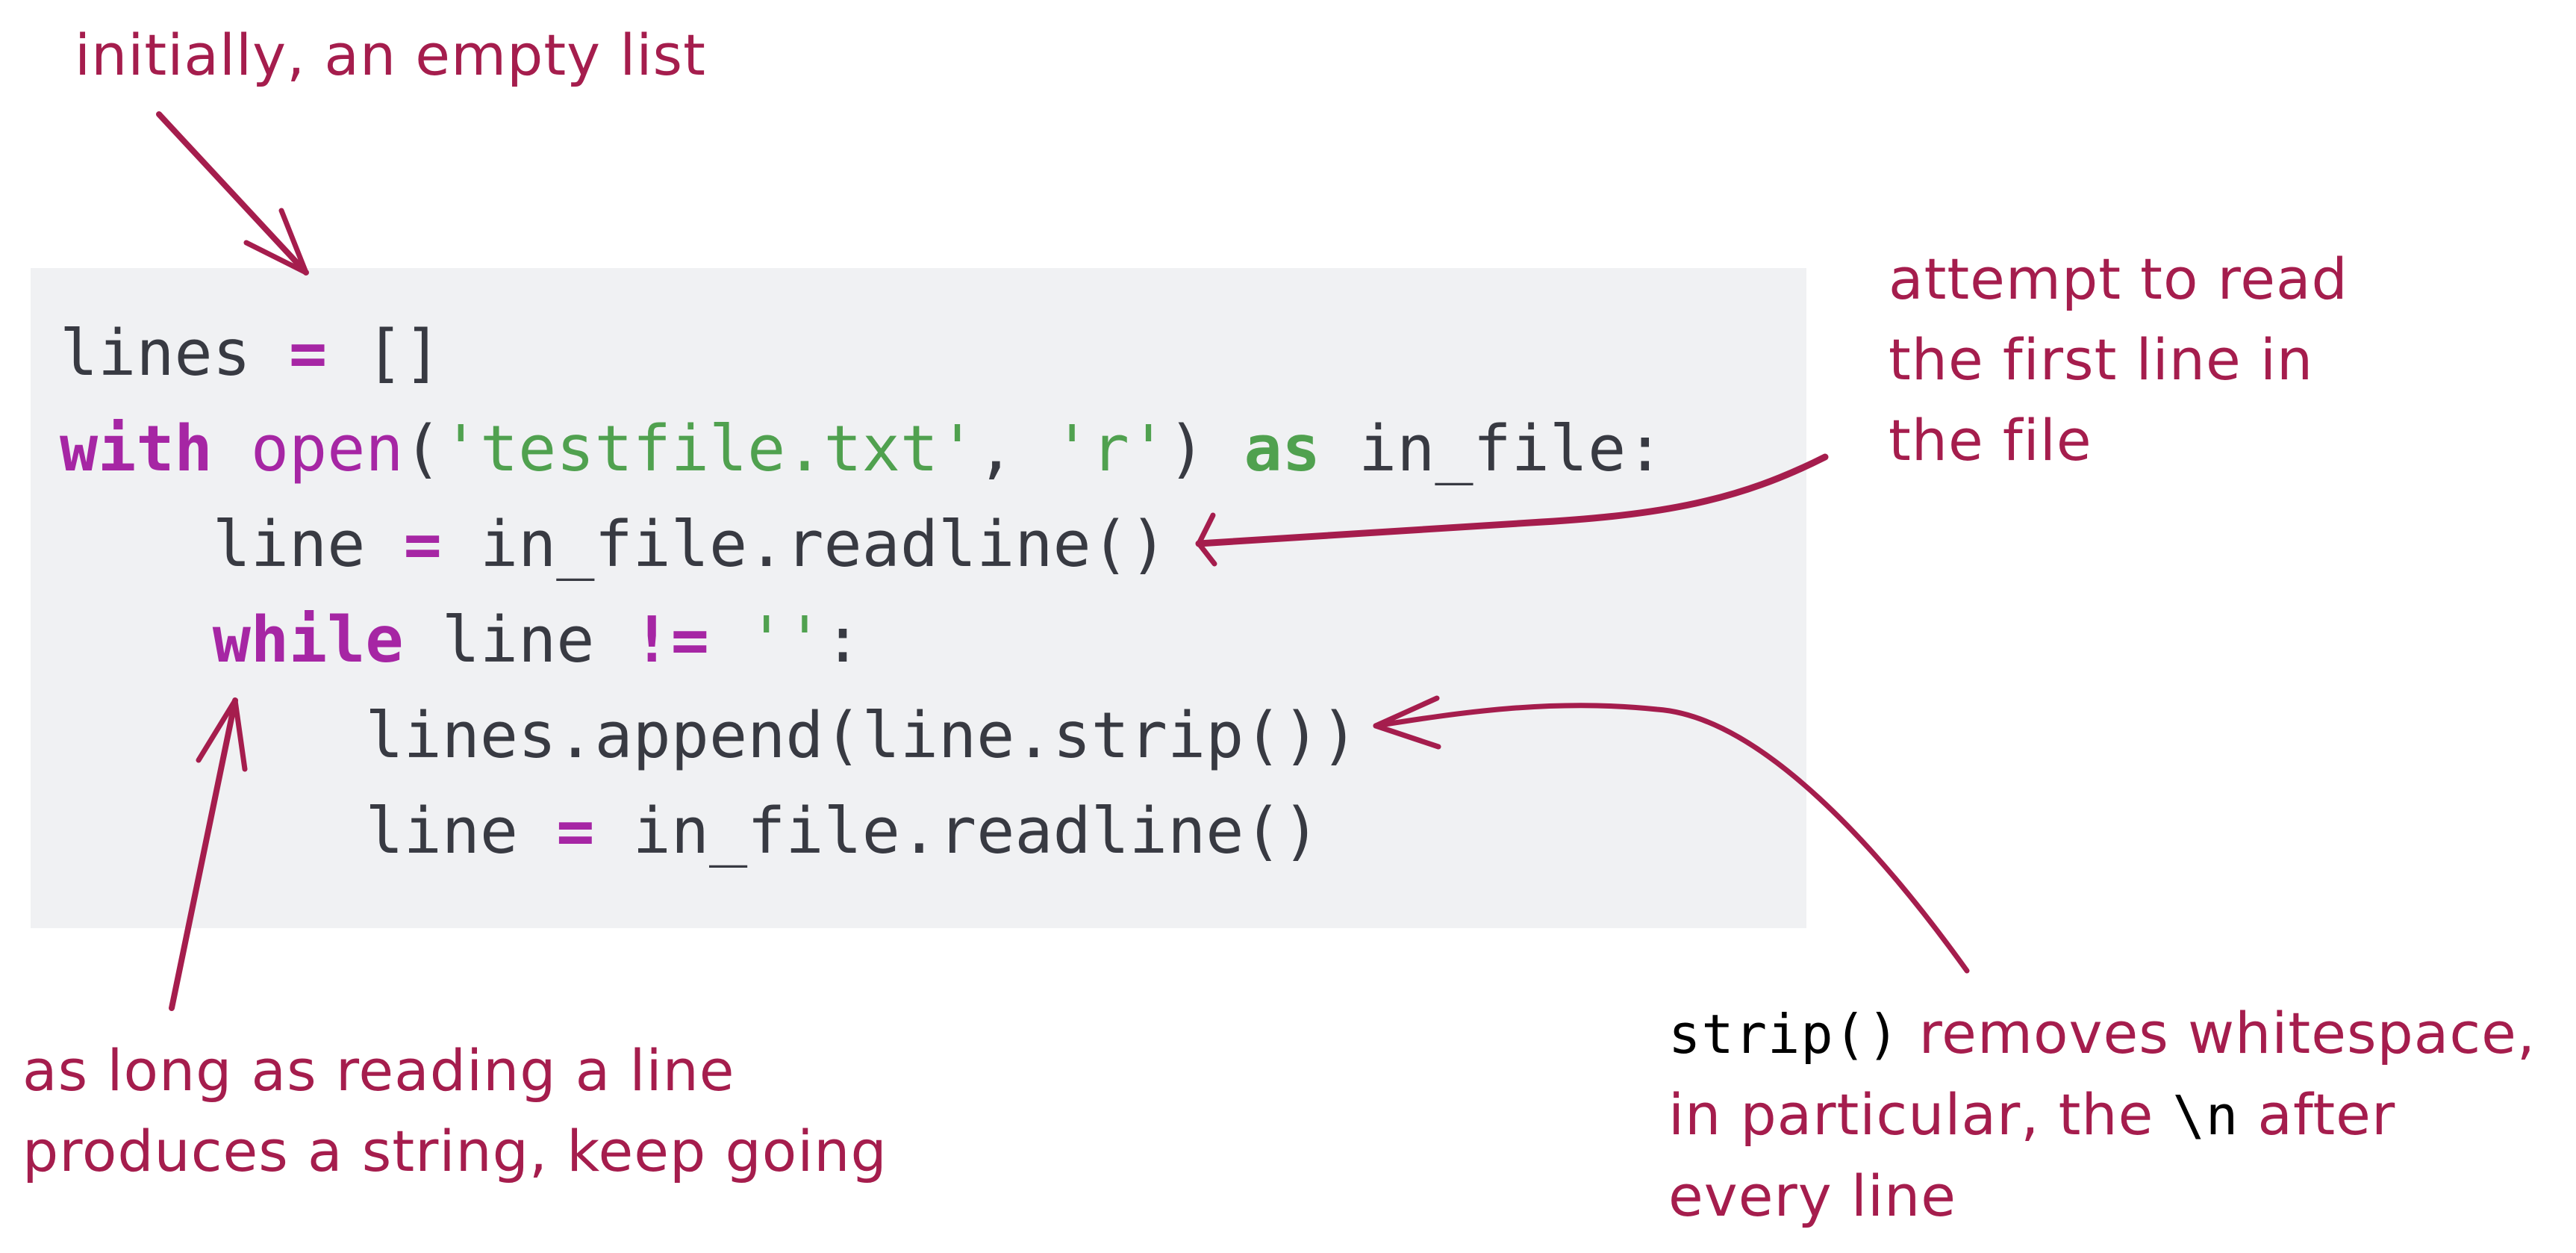  Describe the element at coordinates (1014, 449) in the screenshot. I see `code-token-plain: ,` at that location.